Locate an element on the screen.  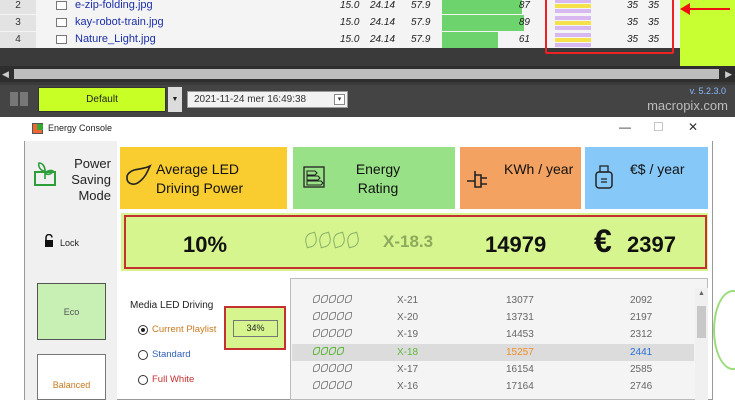
decorative-arc is located at coordinates (724, 330).